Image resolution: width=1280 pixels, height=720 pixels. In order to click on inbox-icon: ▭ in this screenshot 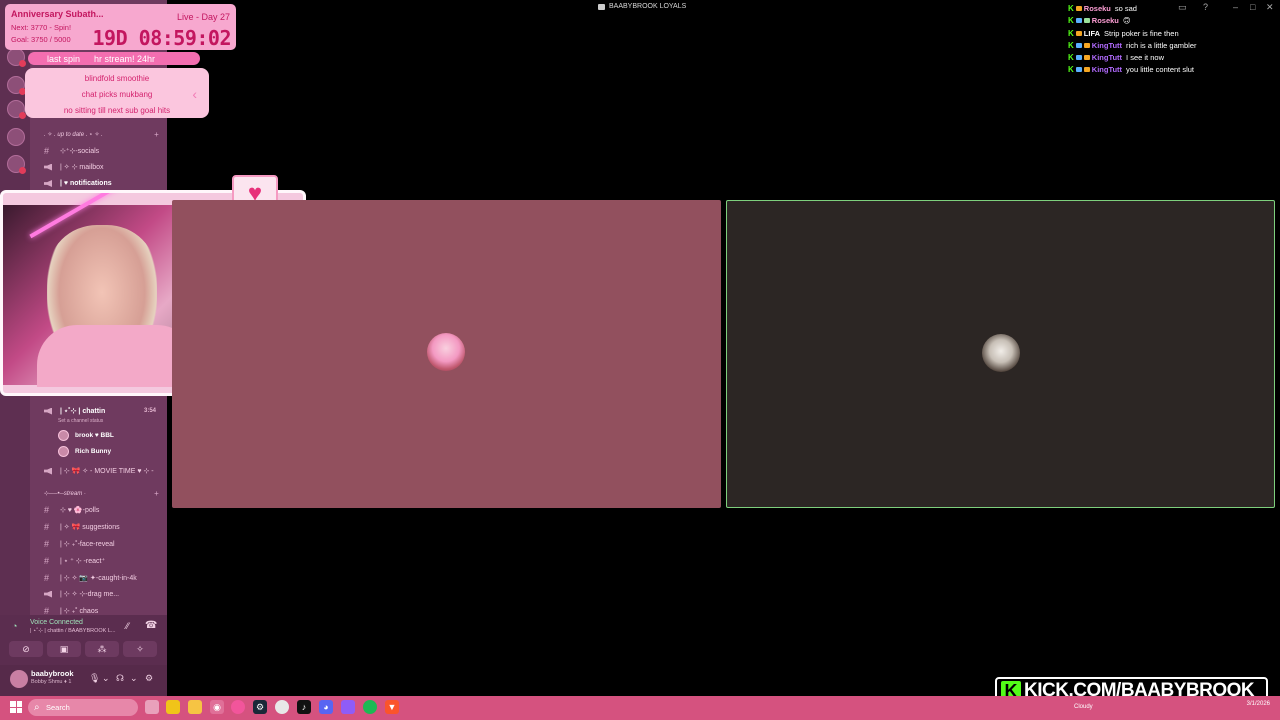, I will do `click(1182, 7)`.